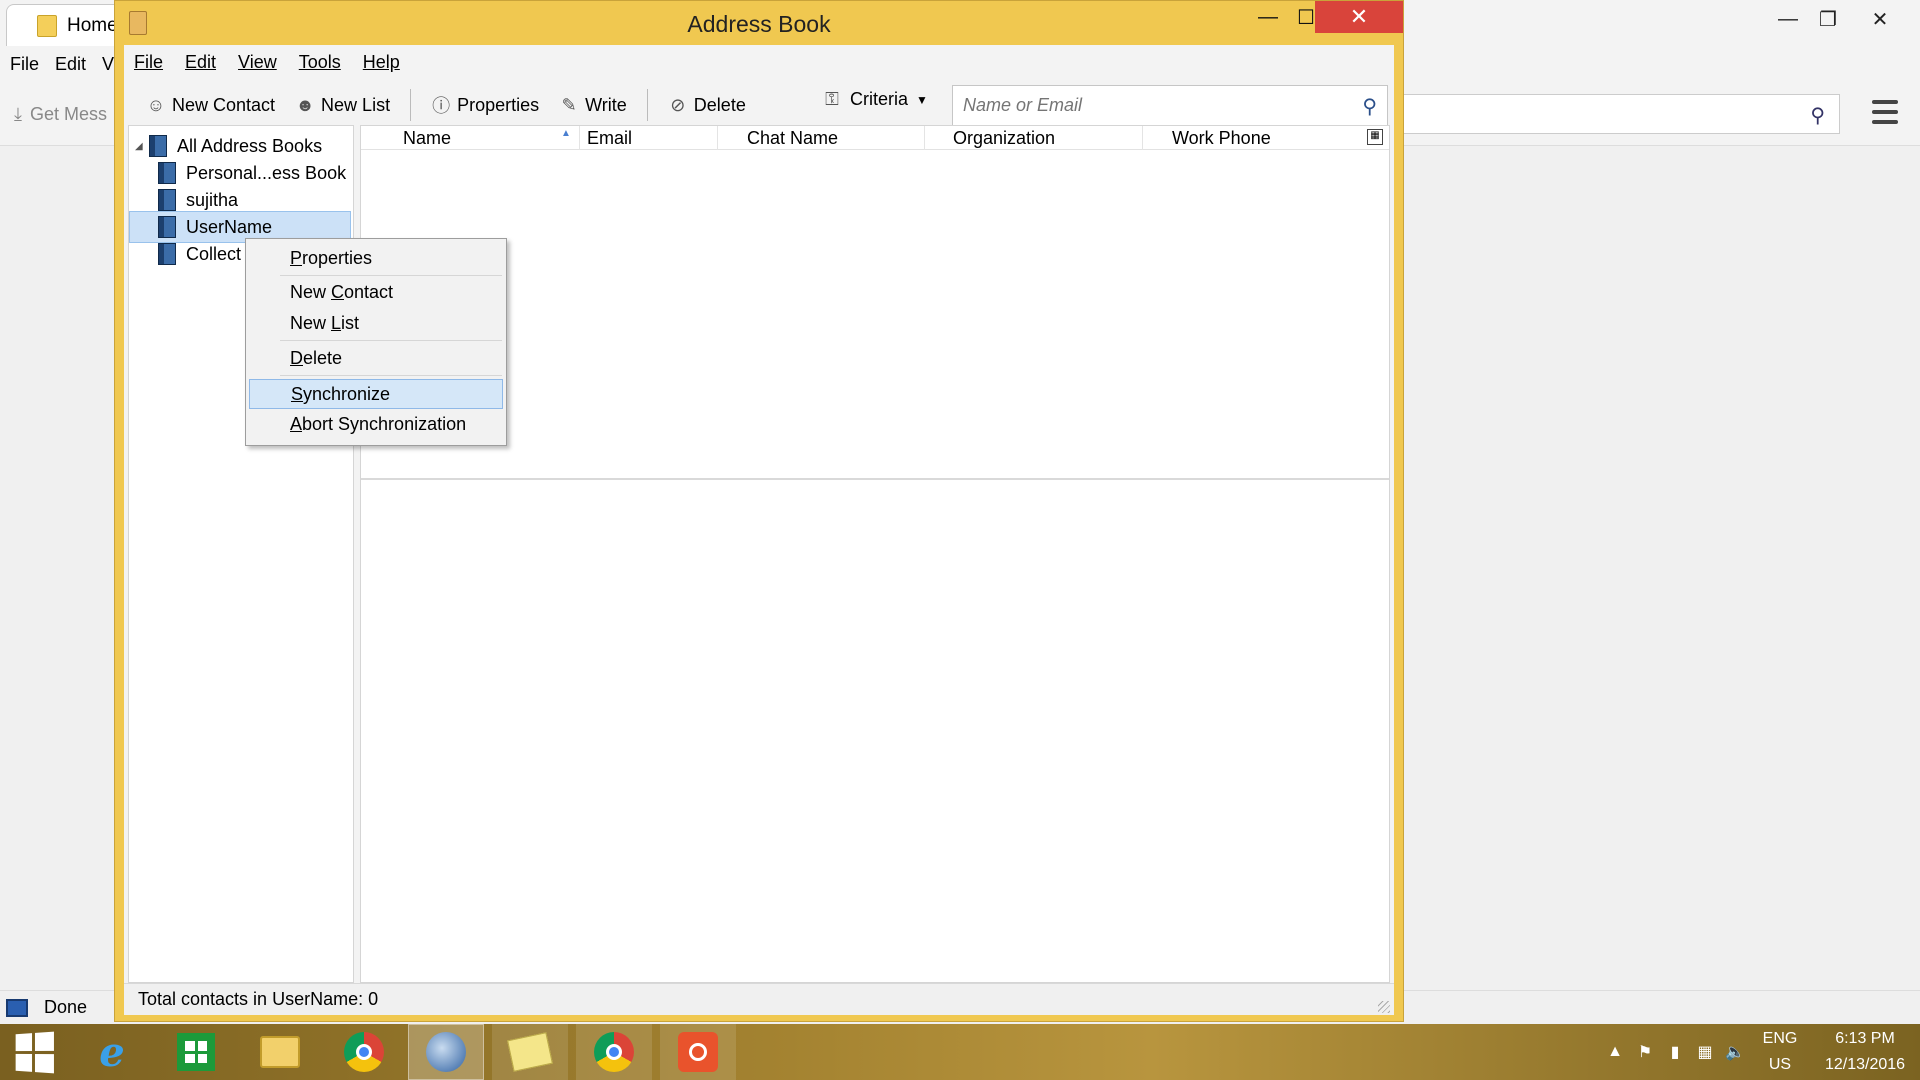 This screenshot has width=1920, height=1080. Describe the element at coordinates (1780, 1052) in the screenshot. I see `input-language-indicator: ENG US` at that location.